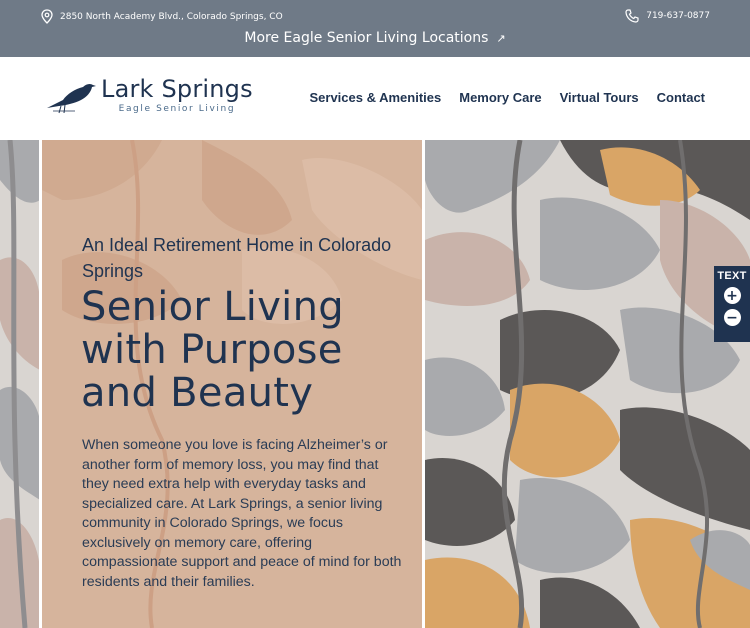 Image resolution: width=750 pixels, height=628 pixels. I want to click on hero-divider-right, so click(423, 384).